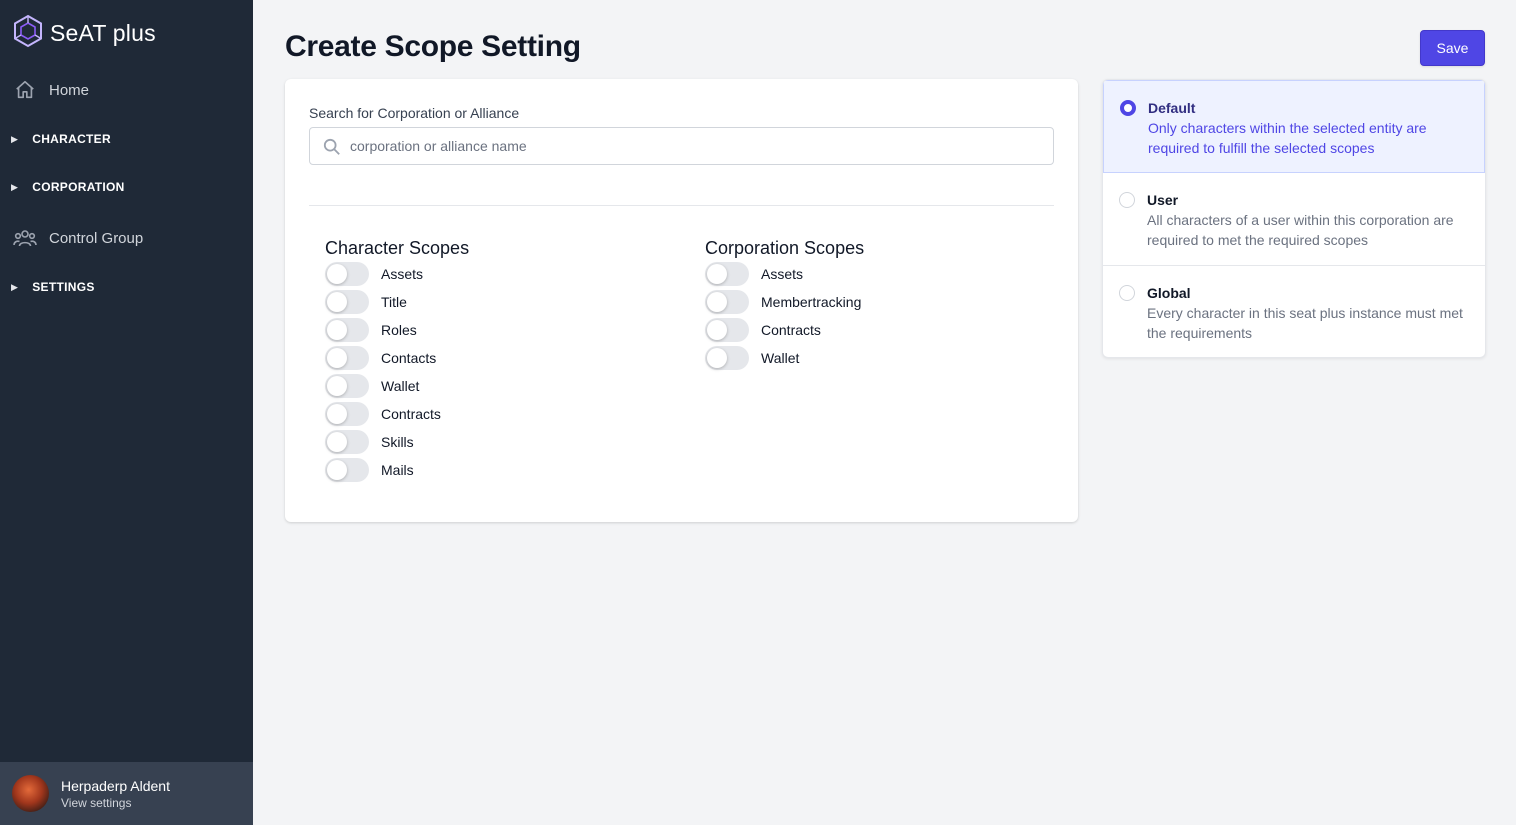  What do you see at coordinates (681, 205) in the screenshot?
I see `divider` at bounding box center [681, 205].